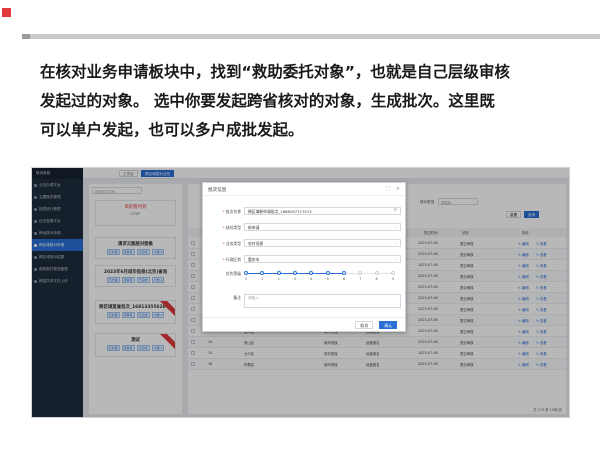  What do you see at coordinates (275, 72) in the screenshot?
I see `instruction-line-1: 在核对业务申请板块中，找到“救助委托对象”，也就是自己层级审核` at bounding box center [275, 72].